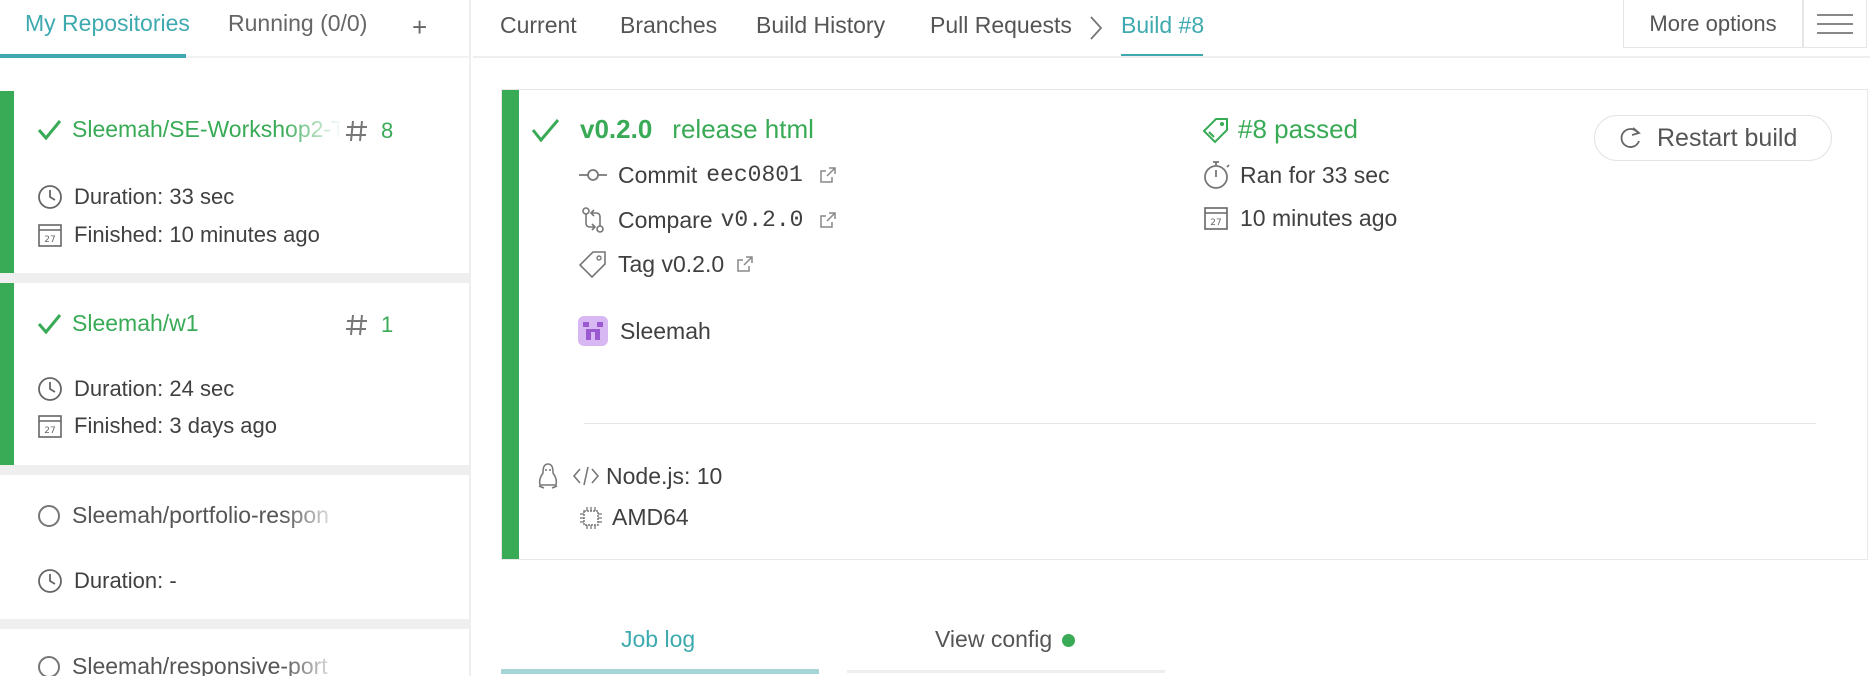  I want to click on details-divider, so click(1200, 423).